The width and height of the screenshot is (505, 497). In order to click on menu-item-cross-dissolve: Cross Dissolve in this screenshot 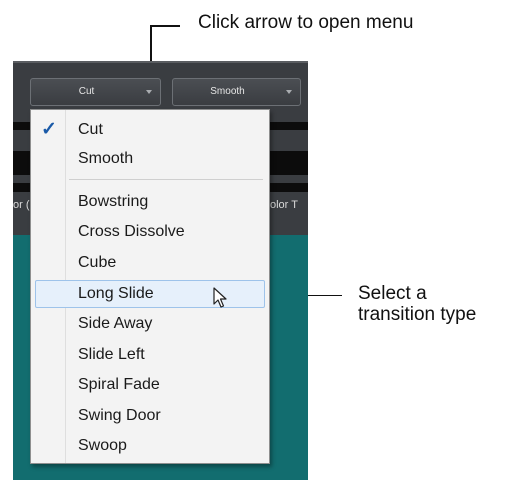, I will do `click(150, 232)`.